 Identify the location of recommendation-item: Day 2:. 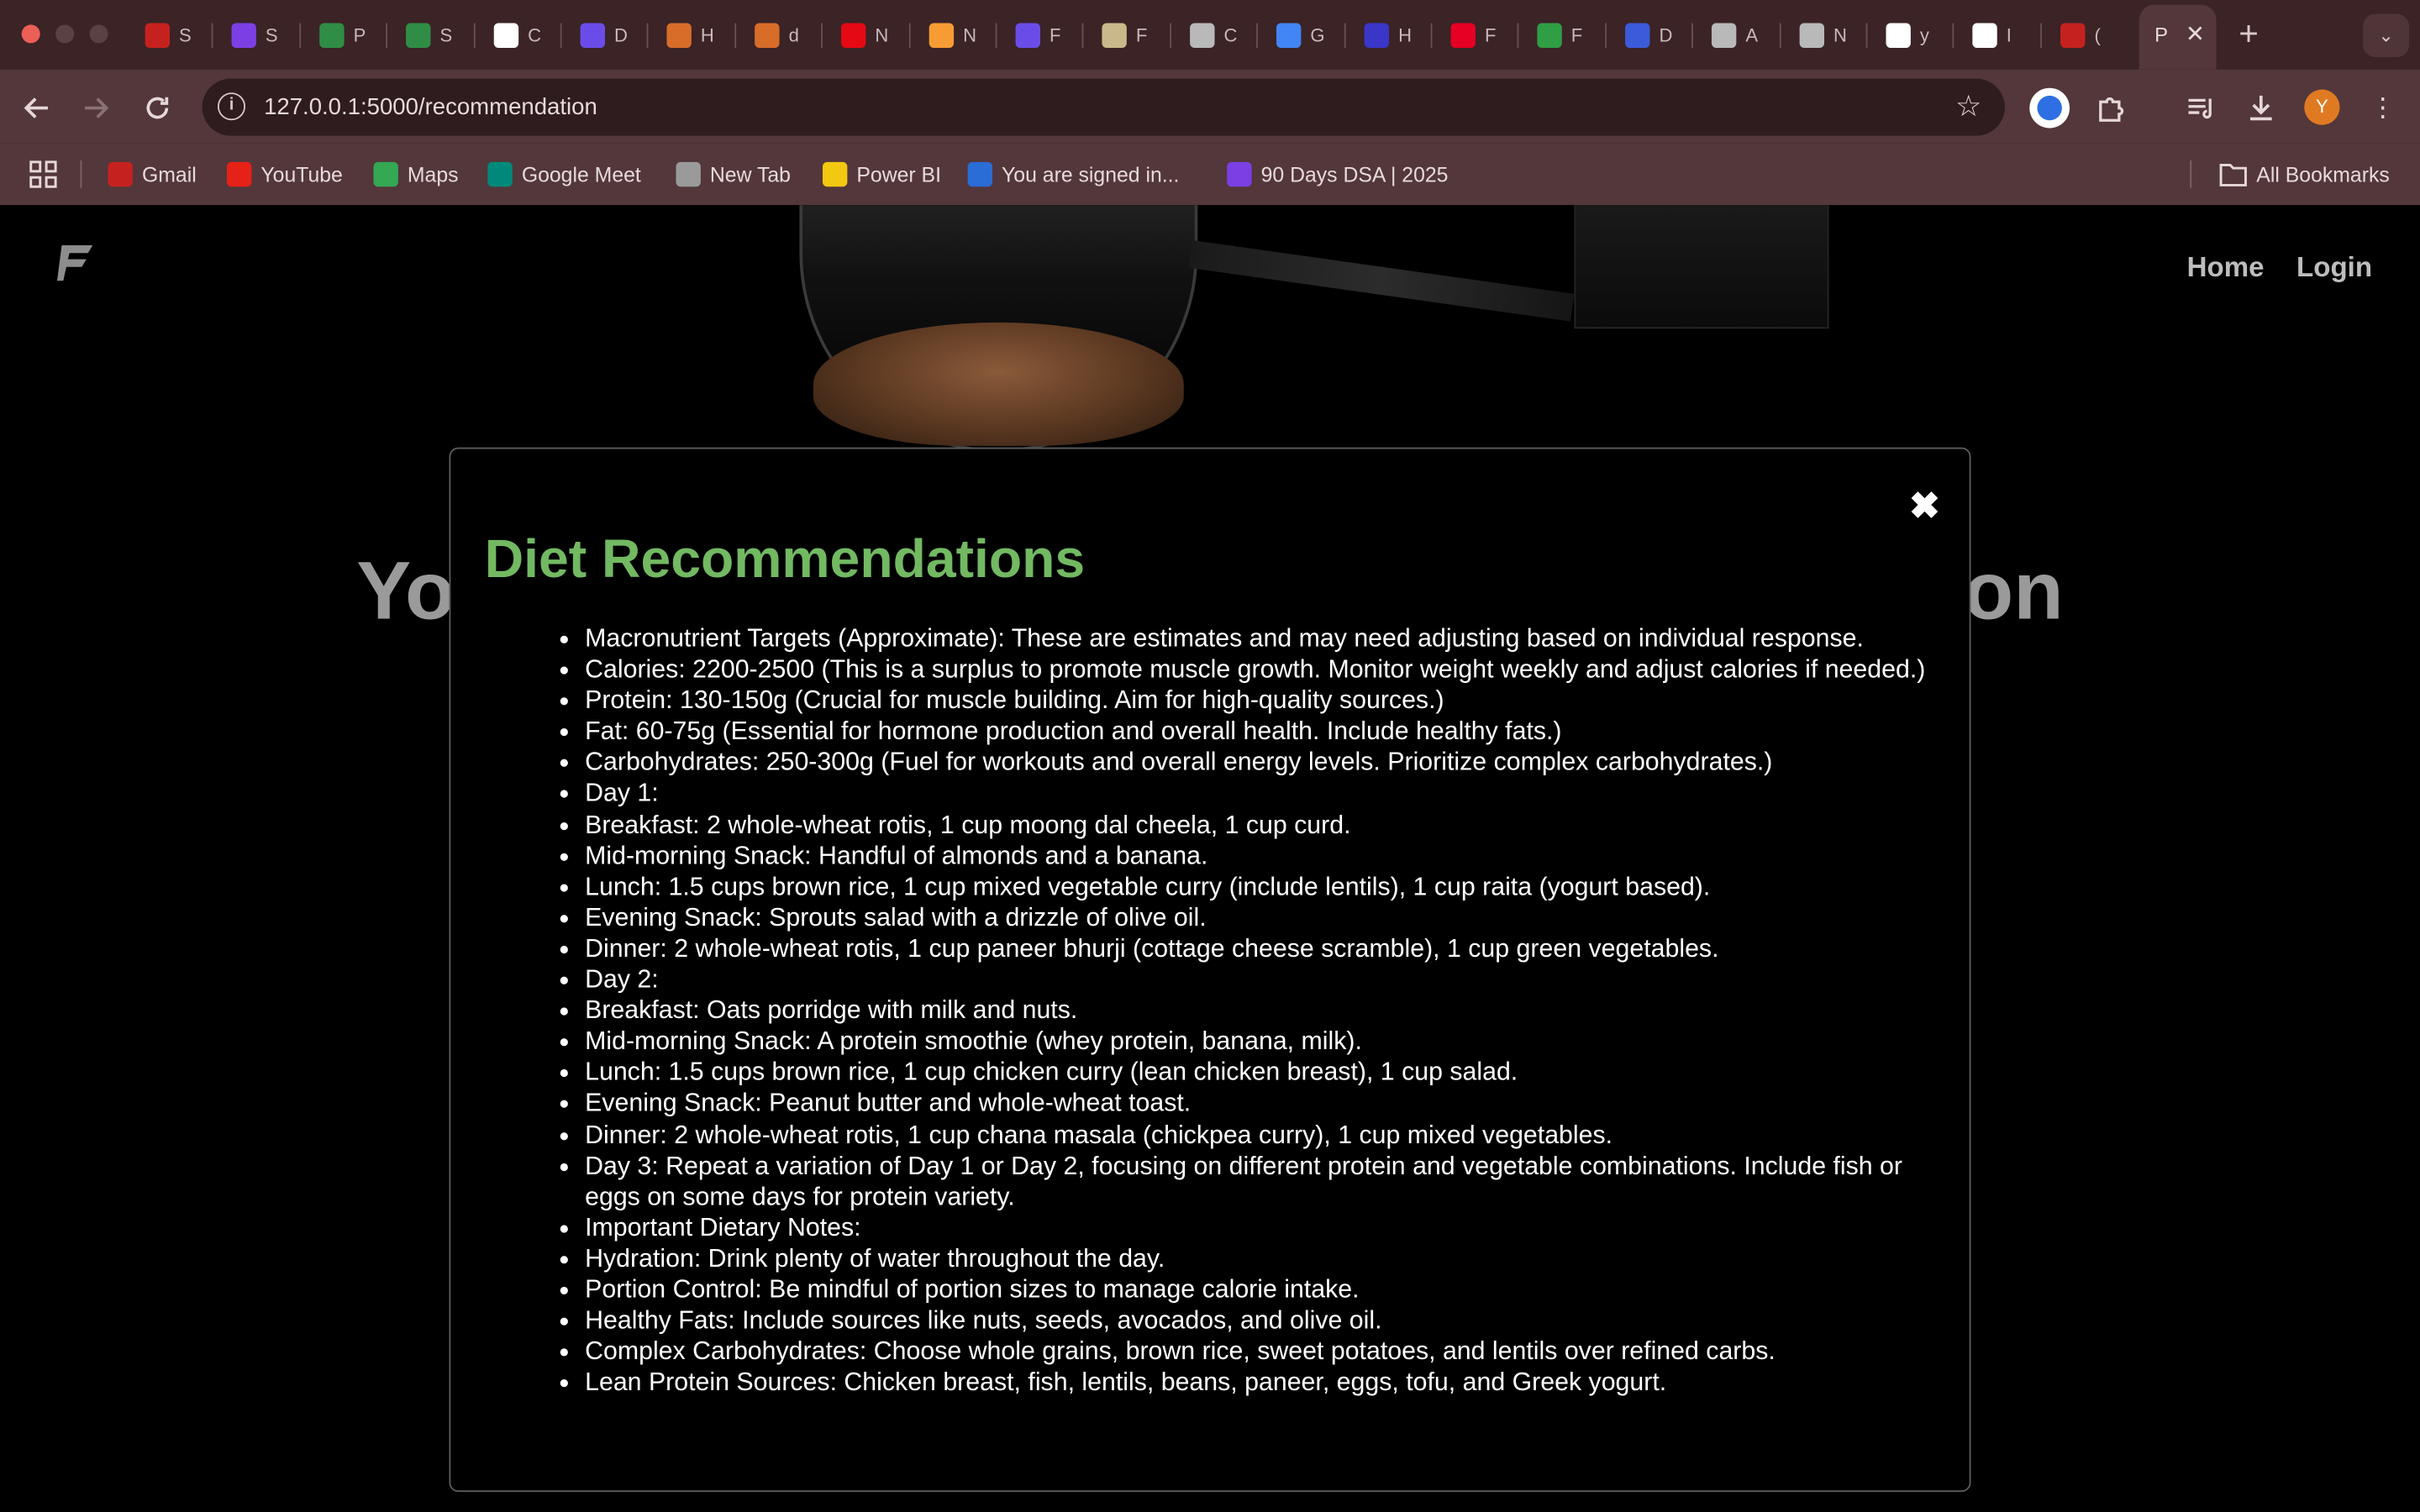
(1264, 979).